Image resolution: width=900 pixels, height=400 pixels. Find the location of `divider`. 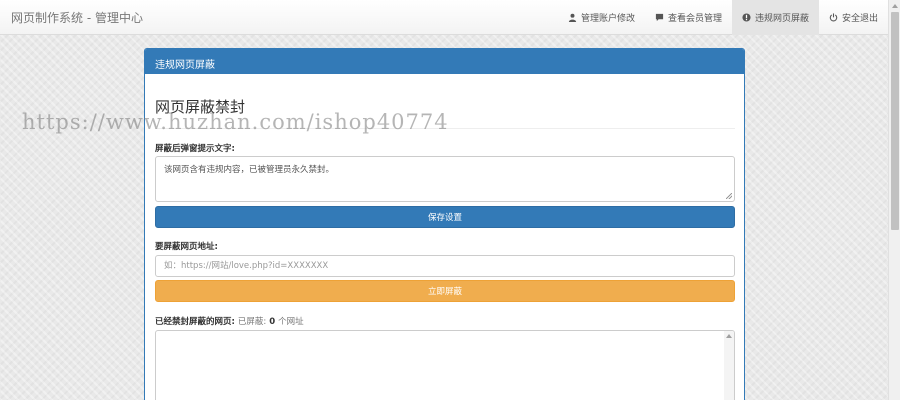

divider is located at coordinates (445, 128).